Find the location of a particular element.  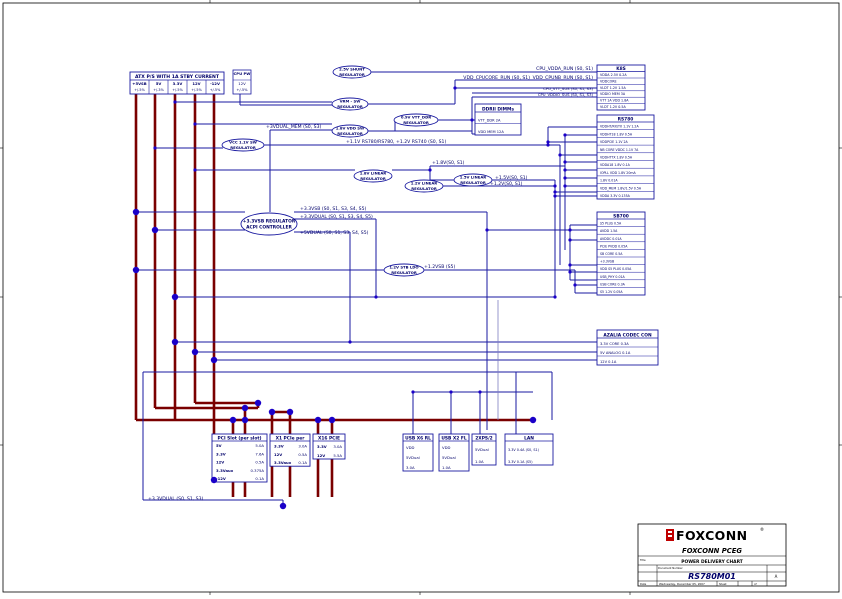

cpu-pw-label: CPU PW is located at coordinates (243, 73).